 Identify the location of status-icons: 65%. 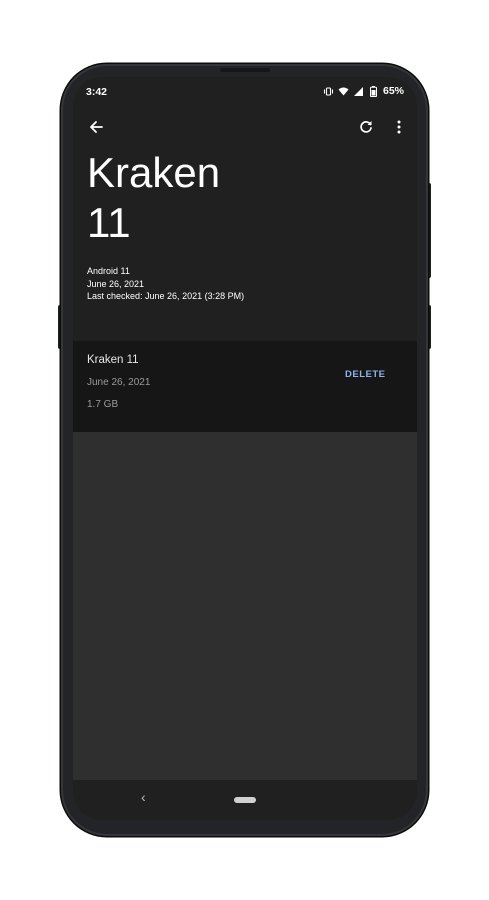
(363, 91).